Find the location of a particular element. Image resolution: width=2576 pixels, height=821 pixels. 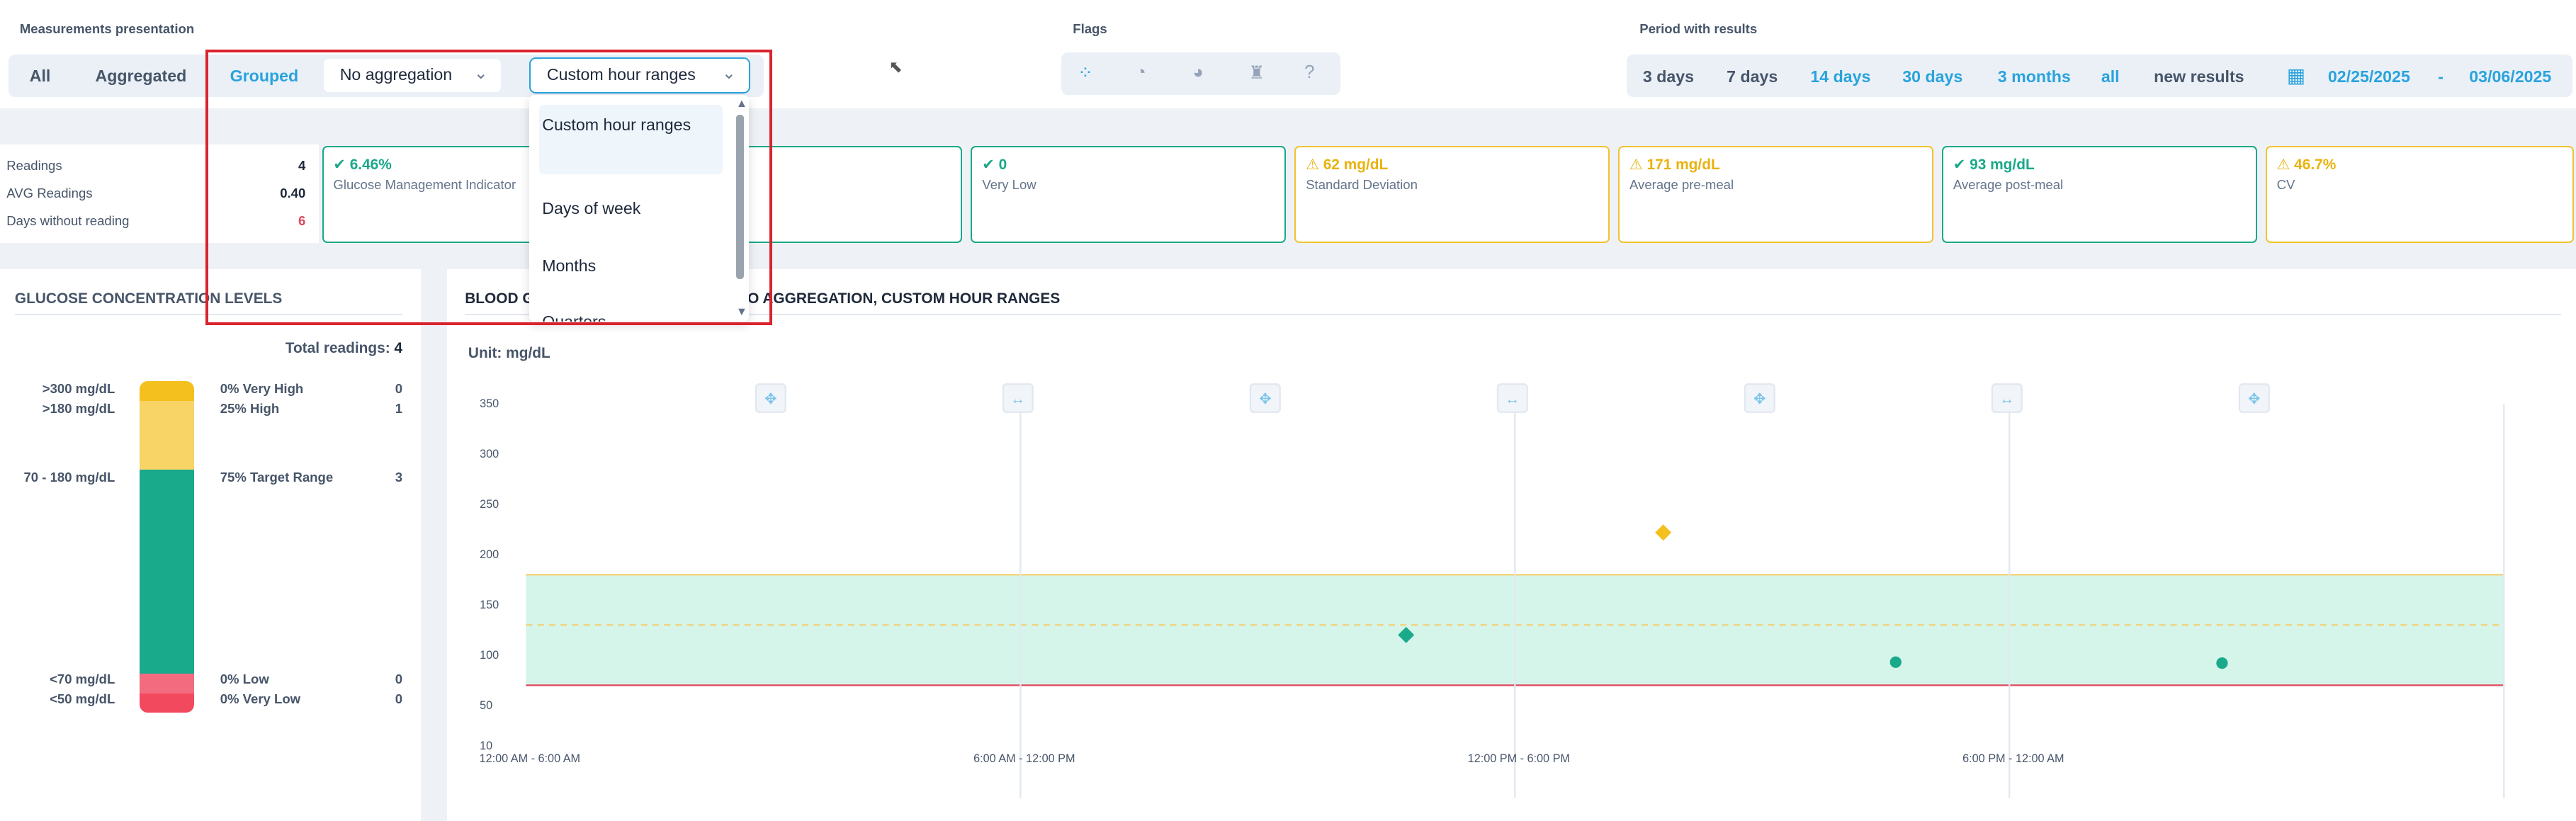

chart-handles: ✥ ↔ ✥ ↔ ✥ ↔ ✥ is located at coordinates (1512, 398).